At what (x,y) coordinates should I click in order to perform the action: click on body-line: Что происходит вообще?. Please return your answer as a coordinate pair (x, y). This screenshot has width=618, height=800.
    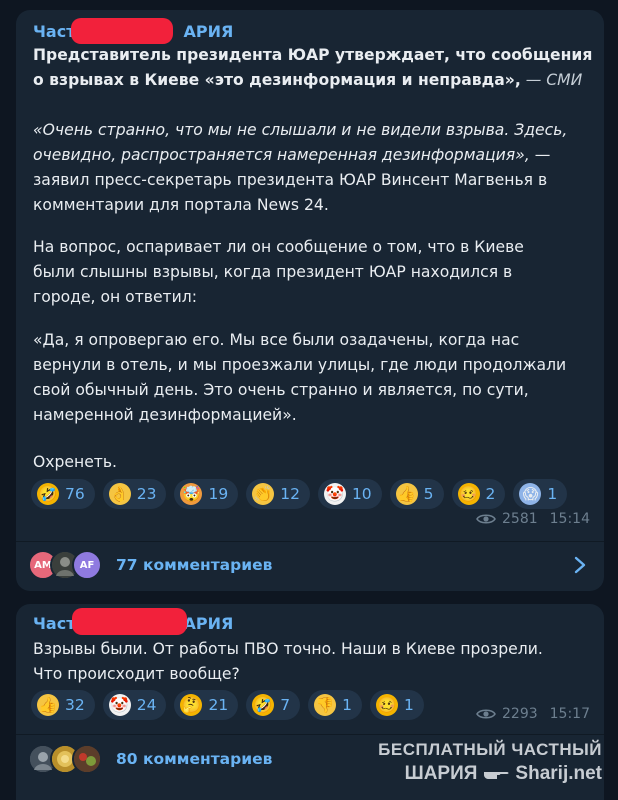
    Looking at the image, I should click on (136, 674).